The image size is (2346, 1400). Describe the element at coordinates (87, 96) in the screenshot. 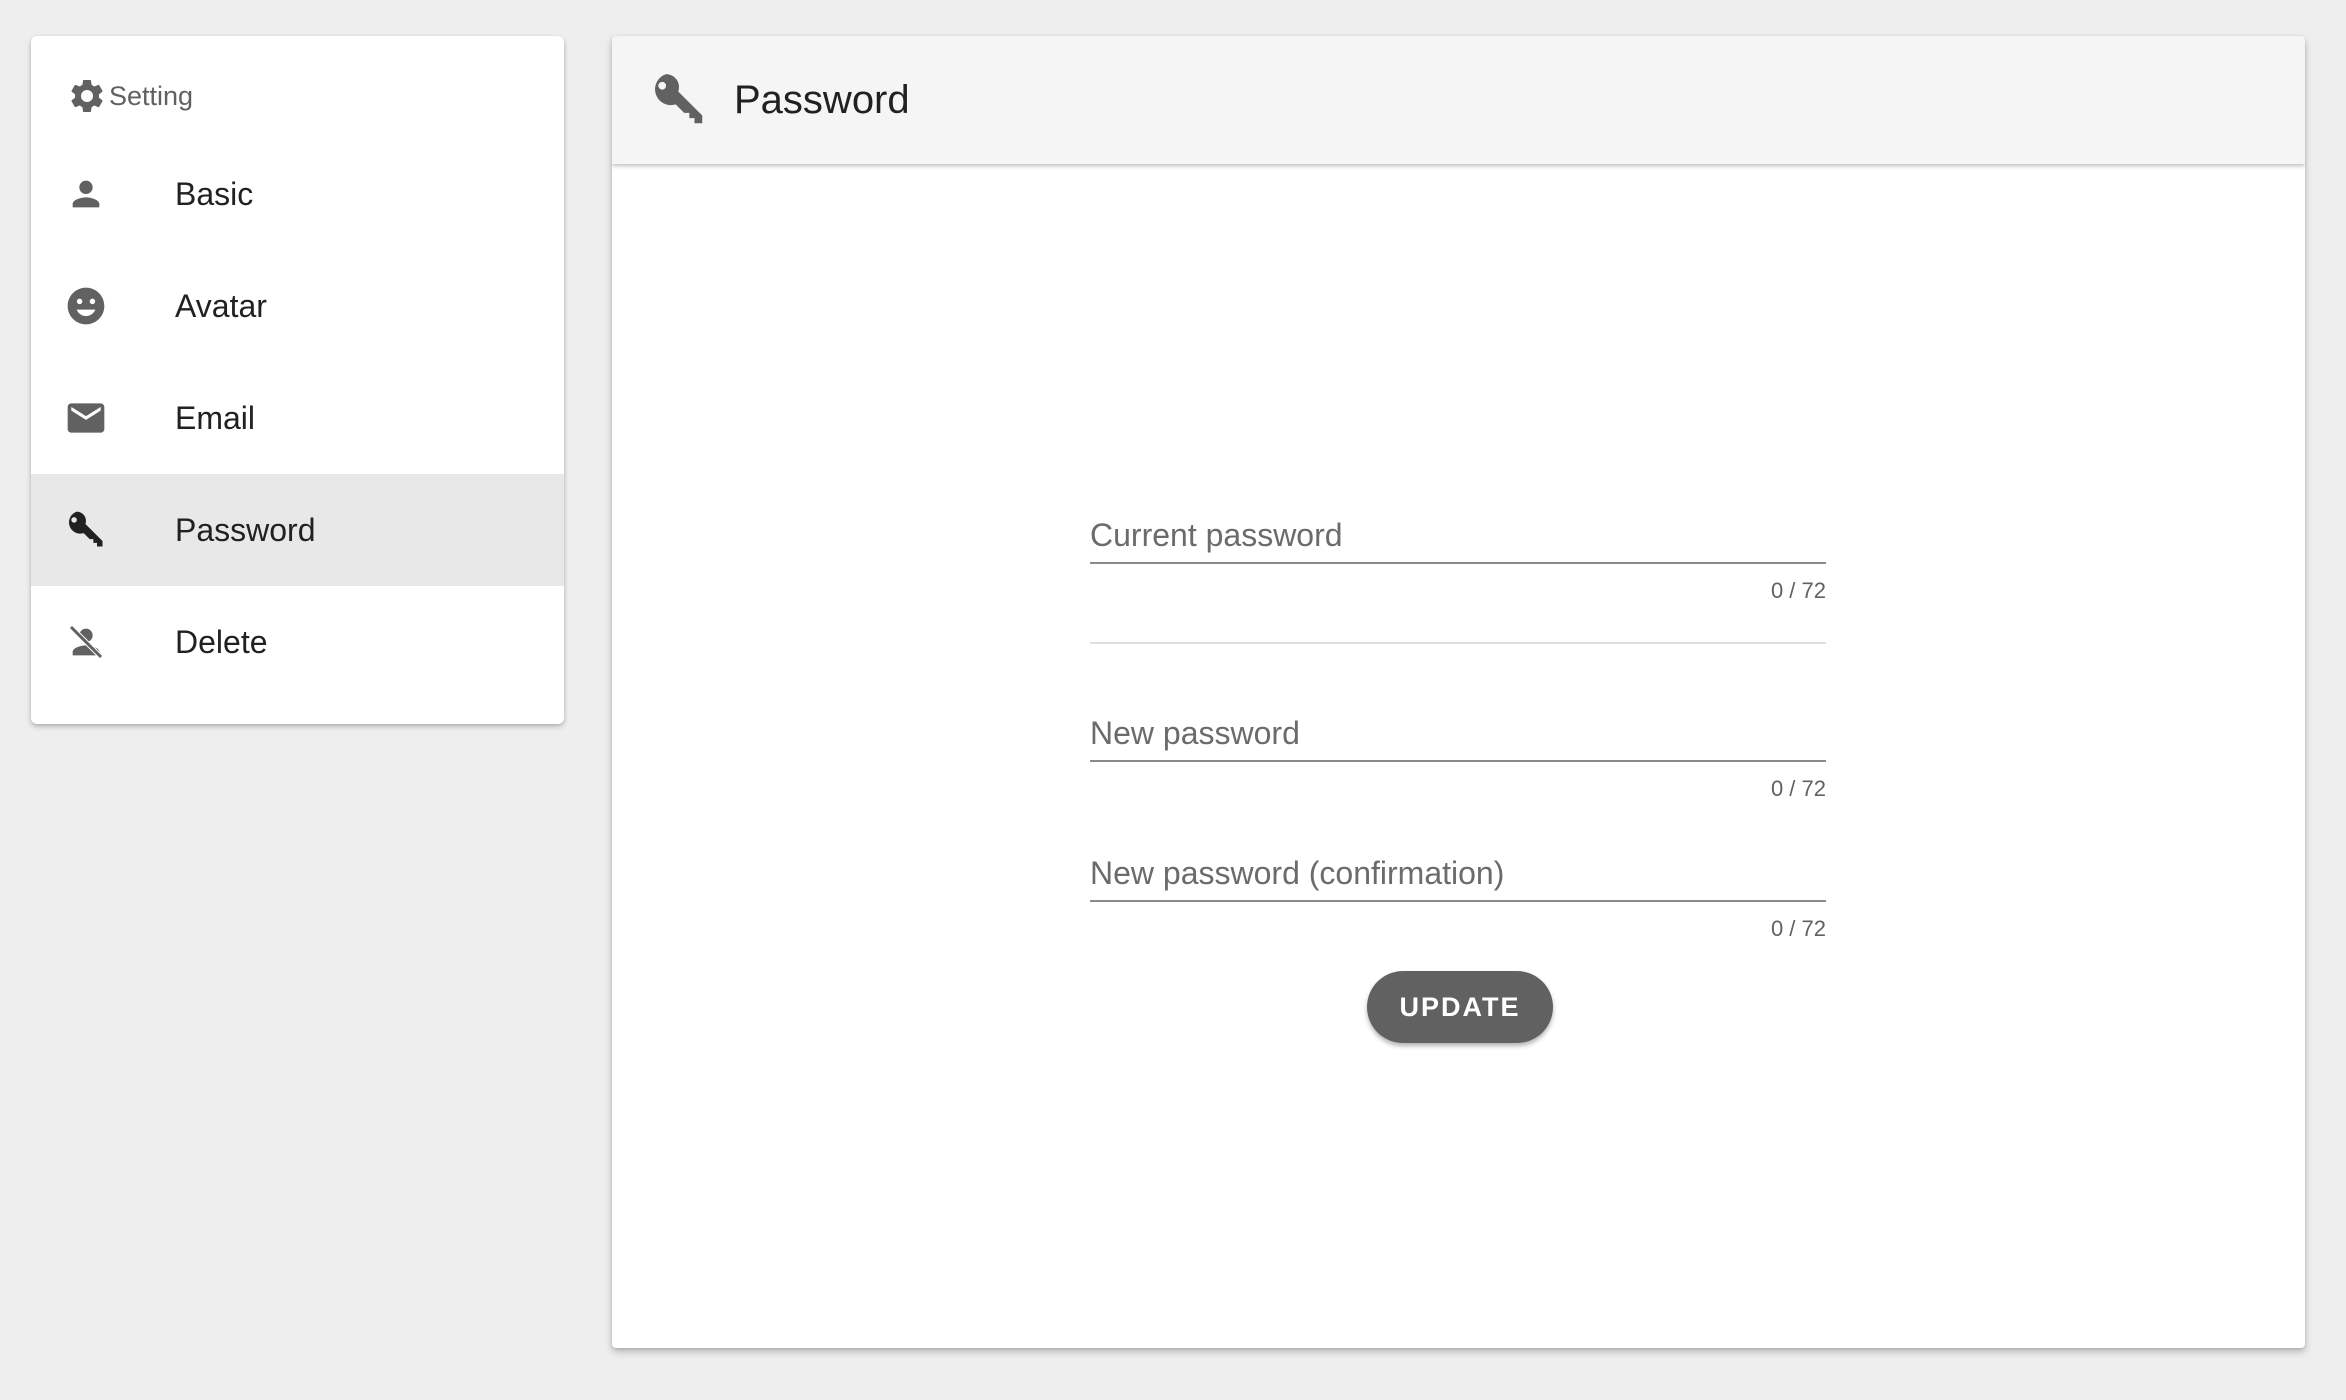

I see `gear-icon` at that location.